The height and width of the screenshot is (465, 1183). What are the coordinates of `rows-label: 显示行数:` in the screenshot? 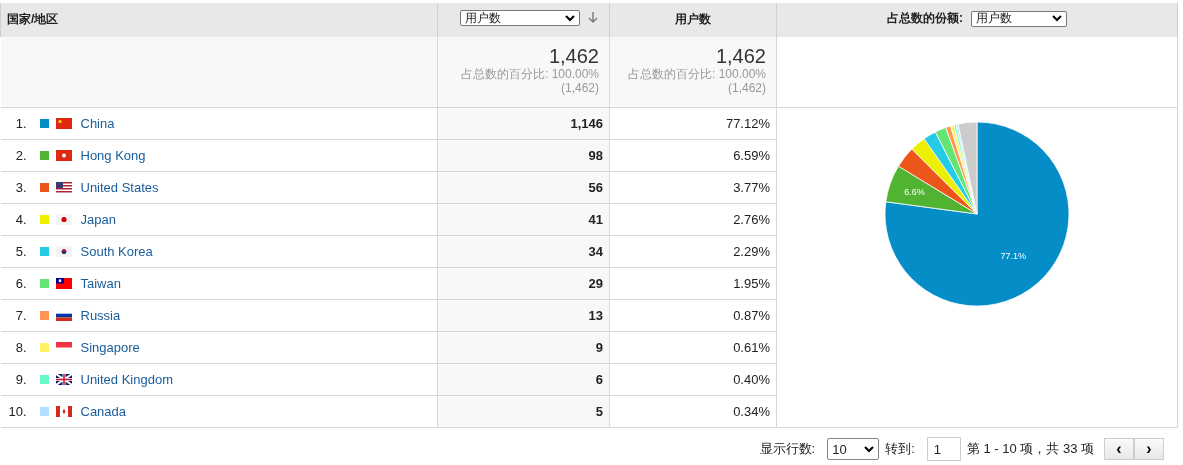 It's located at (787, 449).